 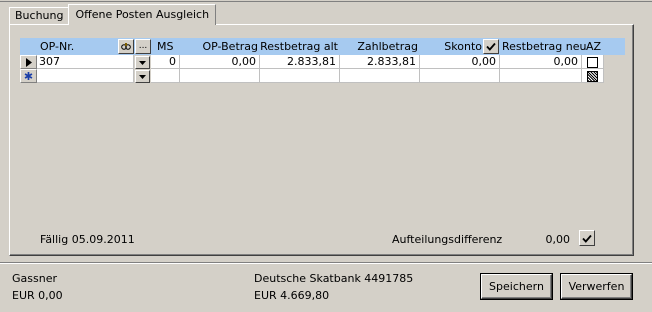 What do you see at coordinates (34, 278) in the screenshot?
I see `customer-name: Gassner` at bounding box center [34, 278].